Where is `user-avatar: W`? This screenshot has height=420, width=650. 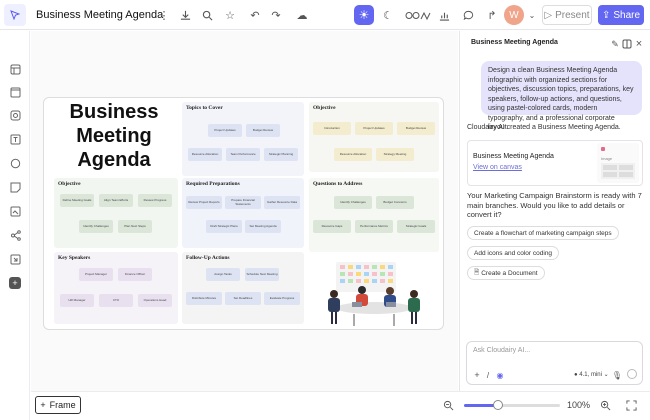
user-avatar: W is located at coordinates (514, 15).